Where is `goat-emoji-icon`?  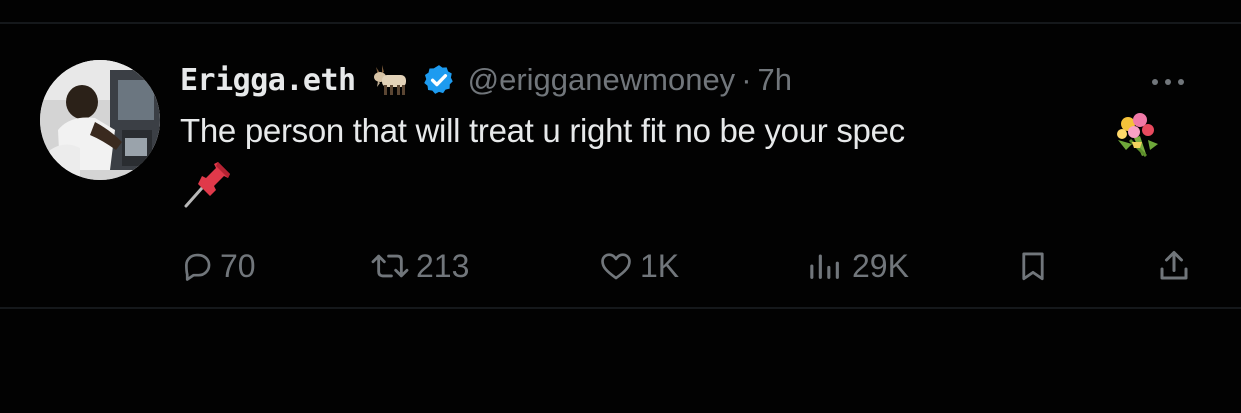
goat-emoji-icon is located at coordinates (390, 80).